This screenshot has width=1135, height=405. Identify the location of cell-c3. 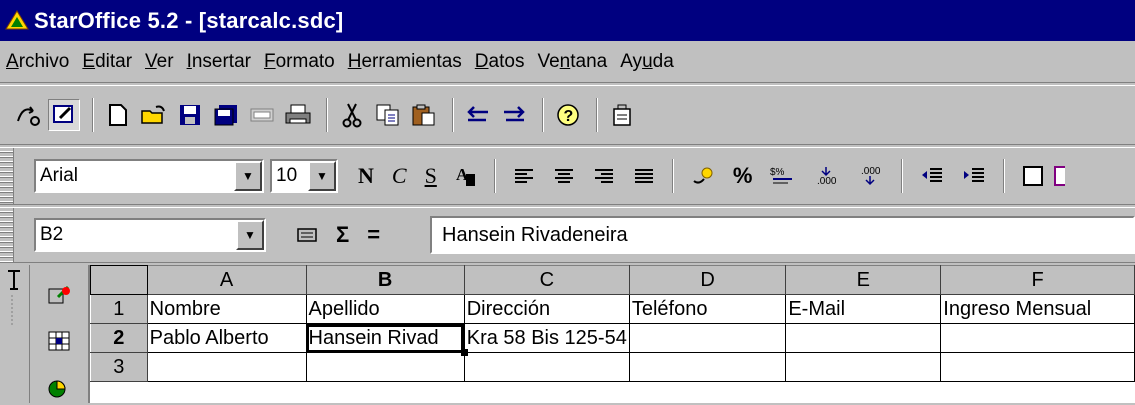
(546, 367).